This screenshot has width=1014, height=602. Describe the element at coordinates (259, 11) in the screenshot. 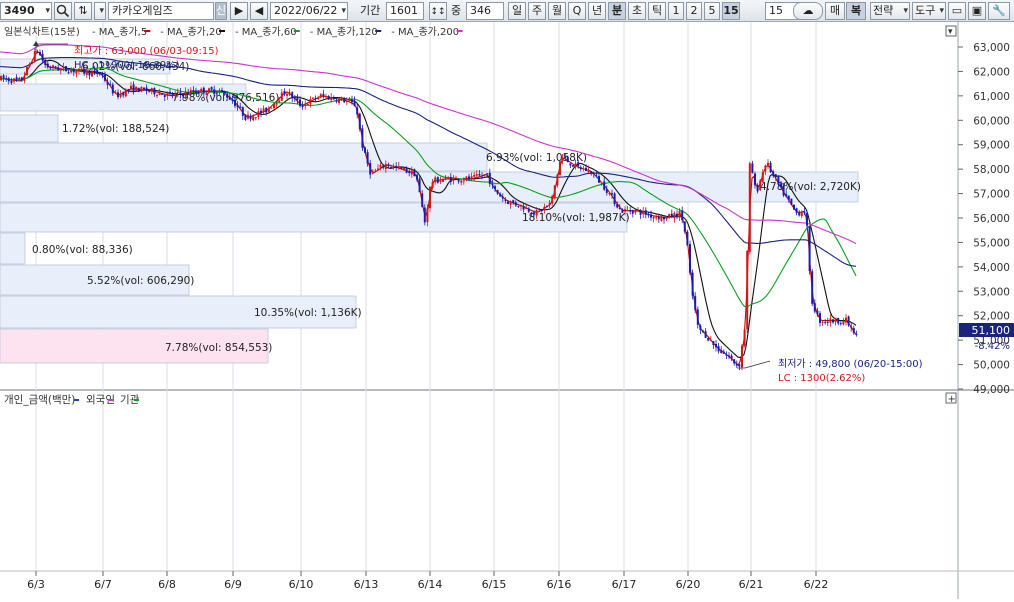

I see `prev-arrow-button: ◀` at that location.